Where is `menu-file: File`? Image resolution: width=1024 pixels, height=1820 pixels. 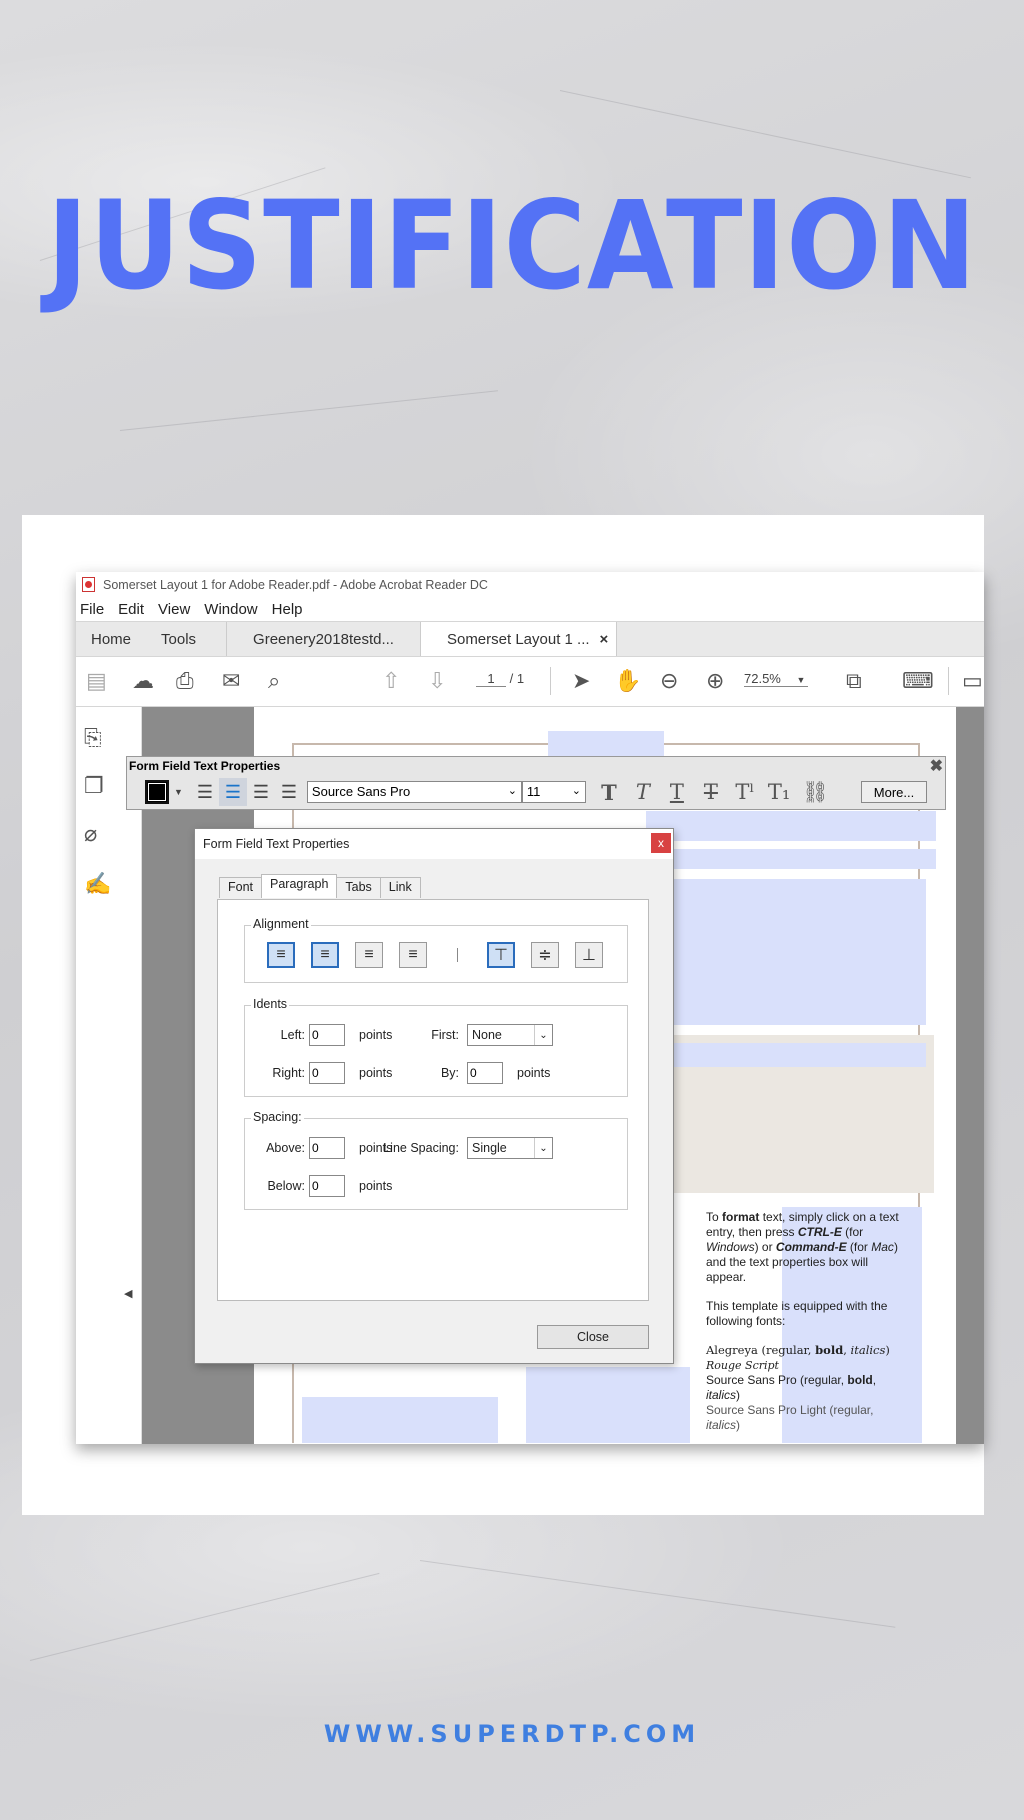 menu-file: File is located at coordinates (92, 609).